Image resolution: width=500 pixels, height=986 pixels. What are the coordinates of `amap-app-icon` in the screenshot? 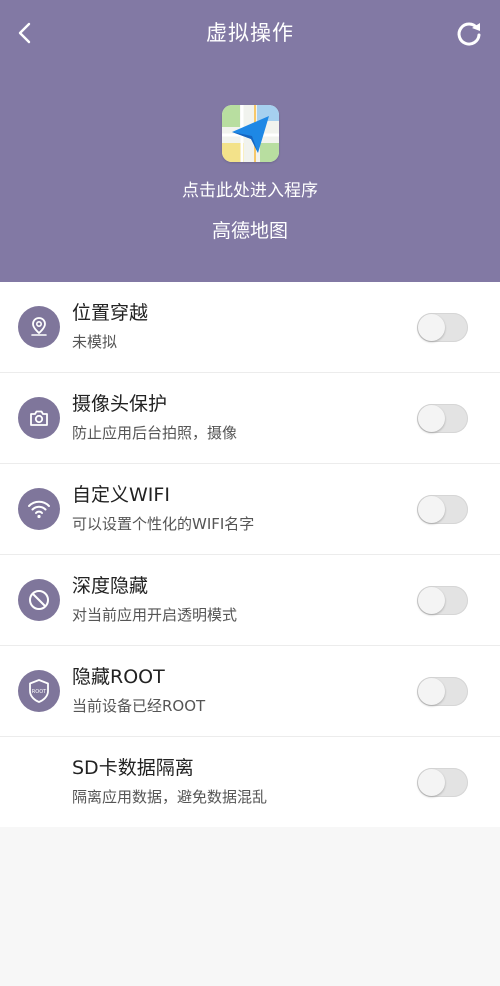 It's located at (250, 133).